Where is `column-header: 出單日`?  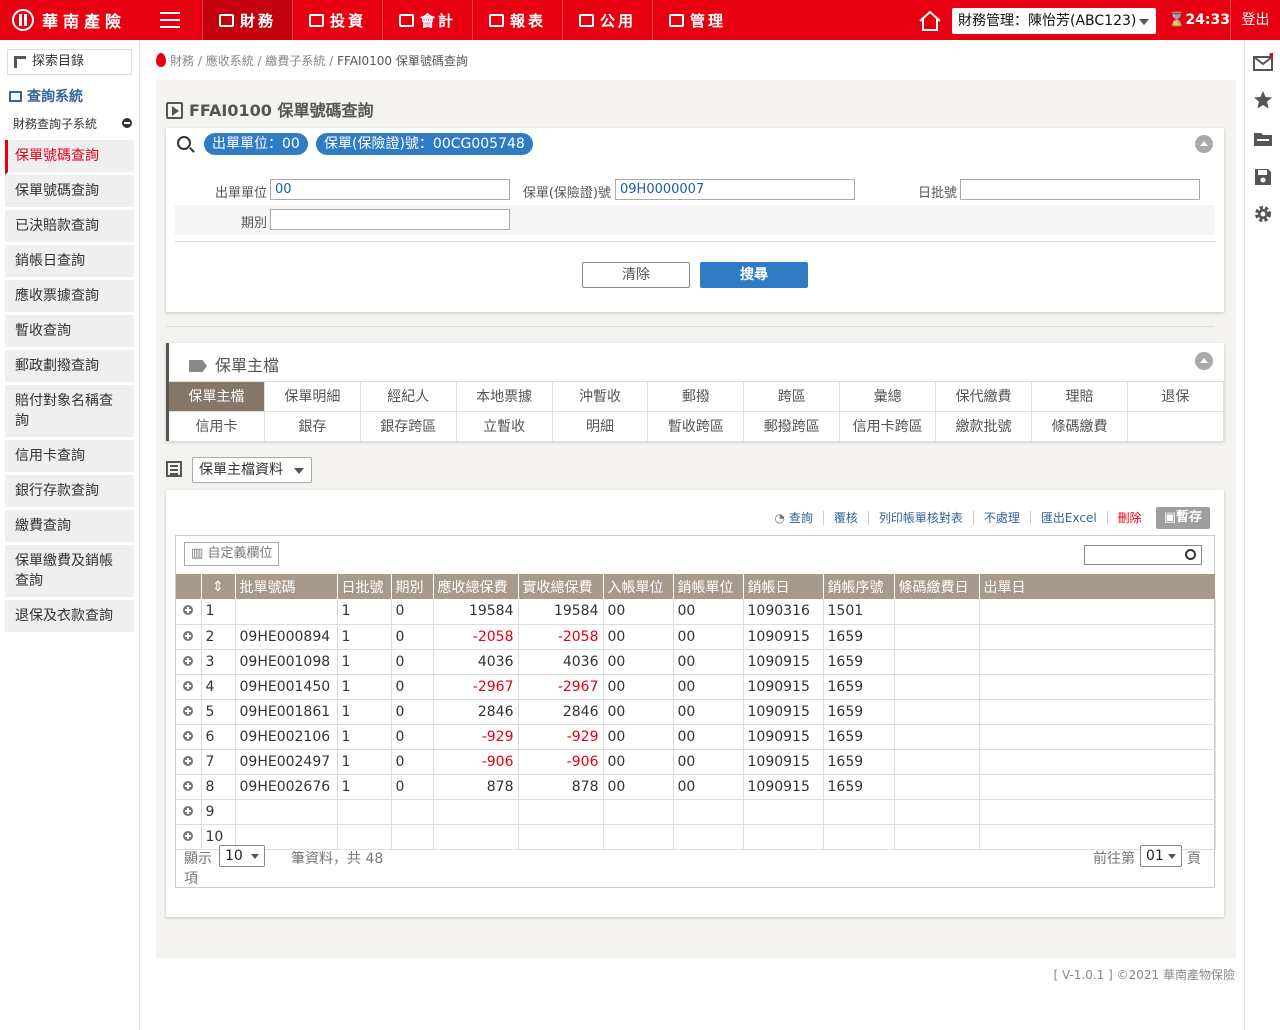
column-header: 出單日 is located at coordinates (1097, 586).